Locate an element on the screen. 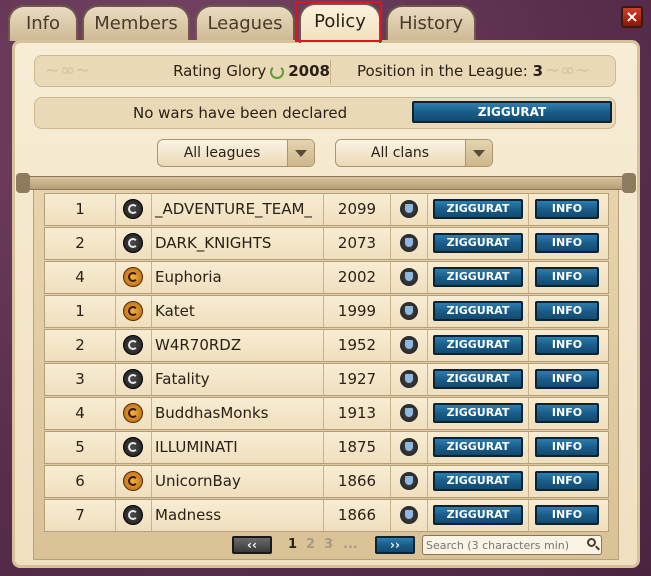 The image size is (651, 576). clan-score: 1875 is located at coordinates (357, 447).